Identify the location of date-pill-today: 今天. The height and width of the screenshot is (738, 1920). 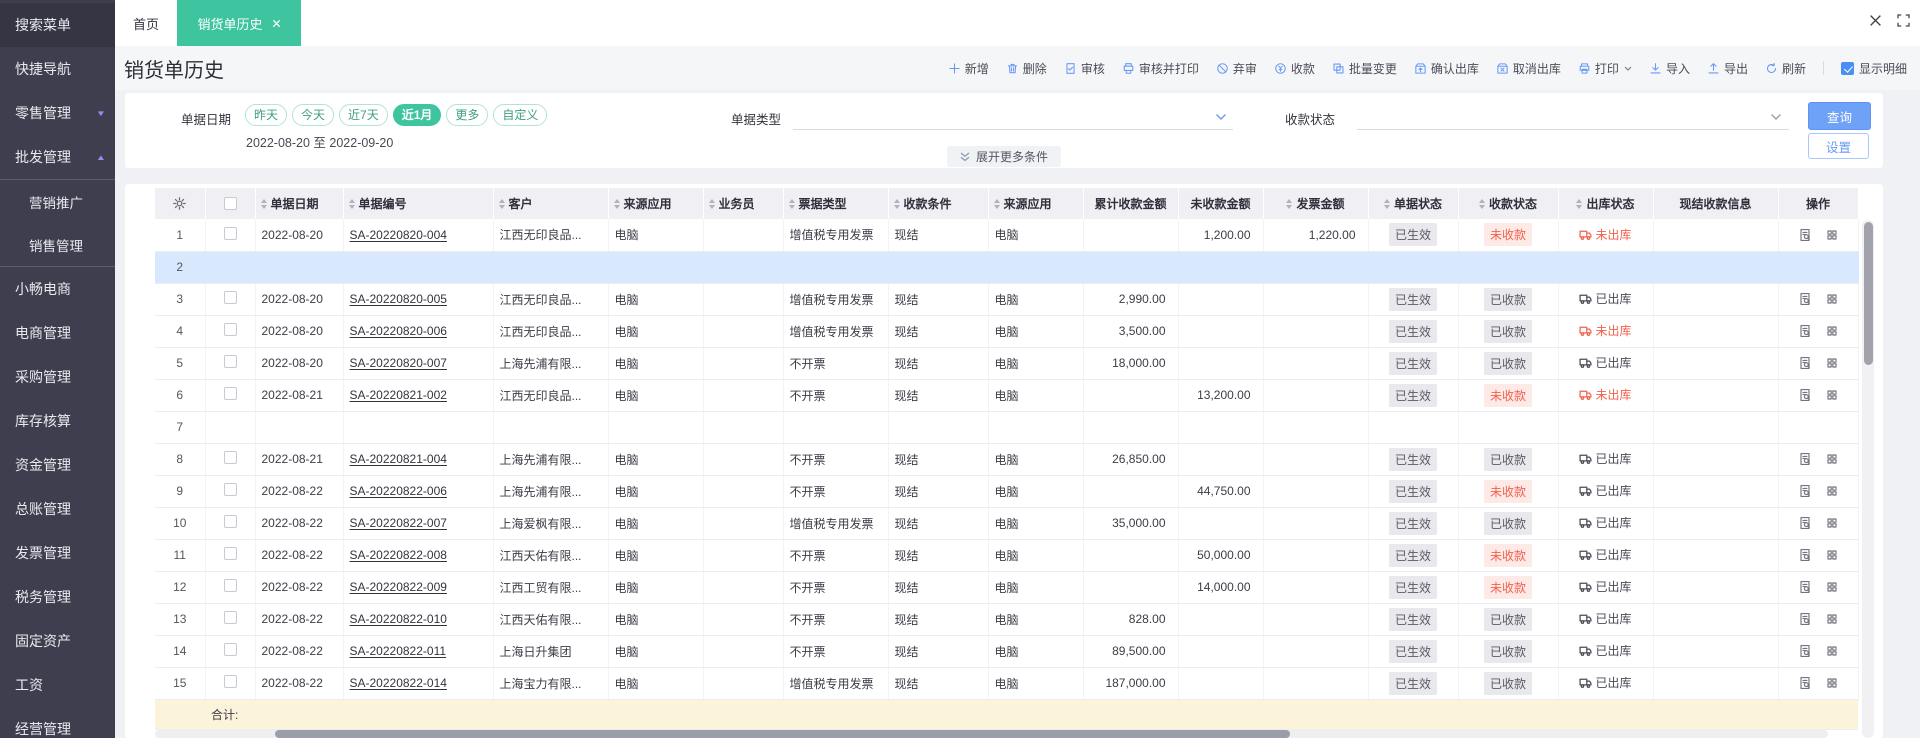
(313, 115).